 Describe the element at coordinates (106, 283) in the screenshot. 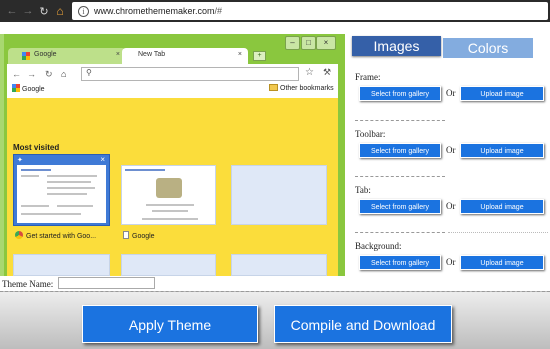

I see `theme-name-input` at that location.